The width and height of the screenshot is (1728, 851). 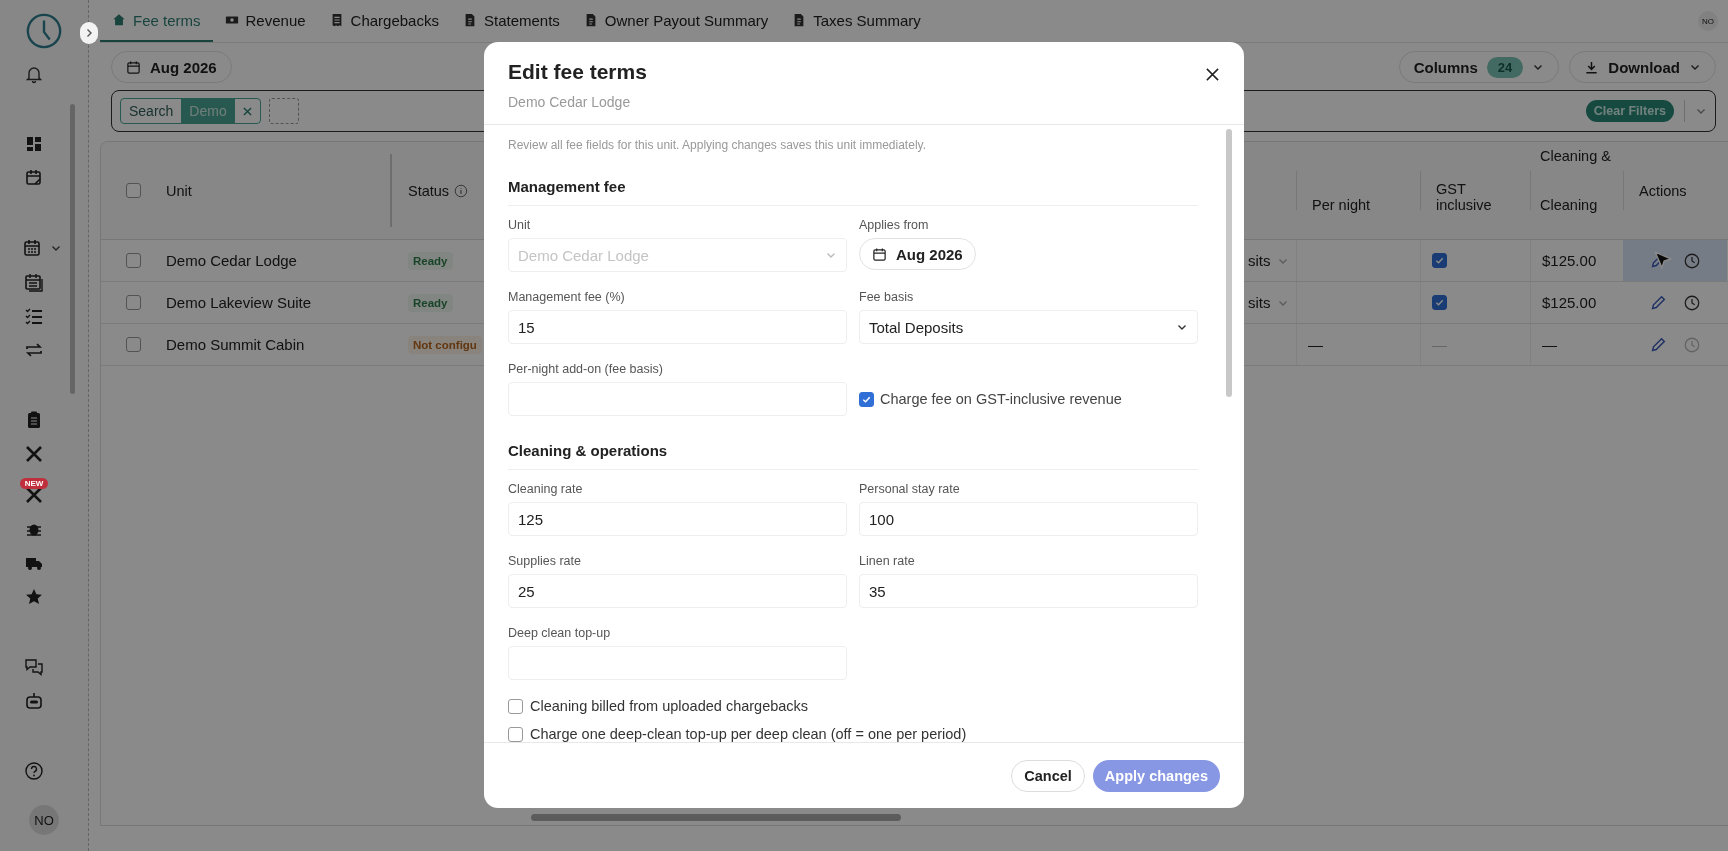 I want to click on horizontal-scrollbar, so click(x=716, y=817).